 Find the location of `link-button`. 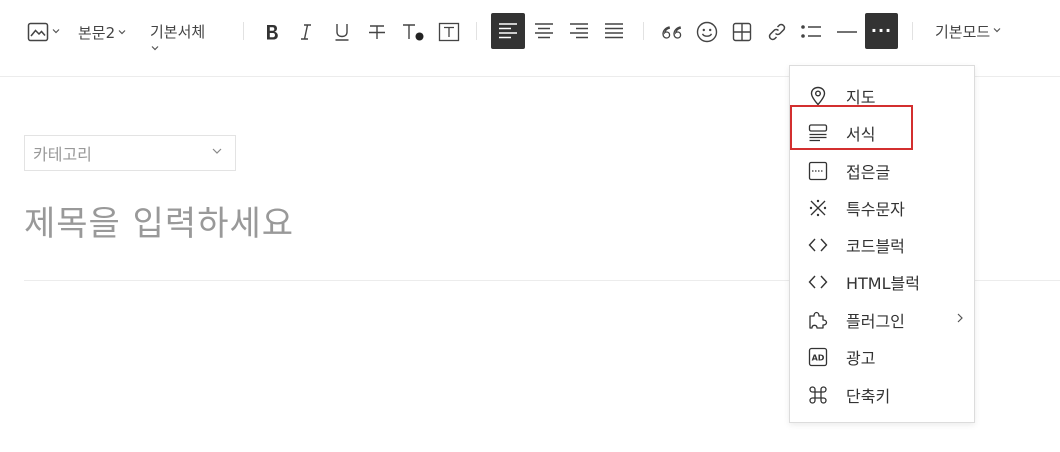

link-button is located at coordinates (777, 32).